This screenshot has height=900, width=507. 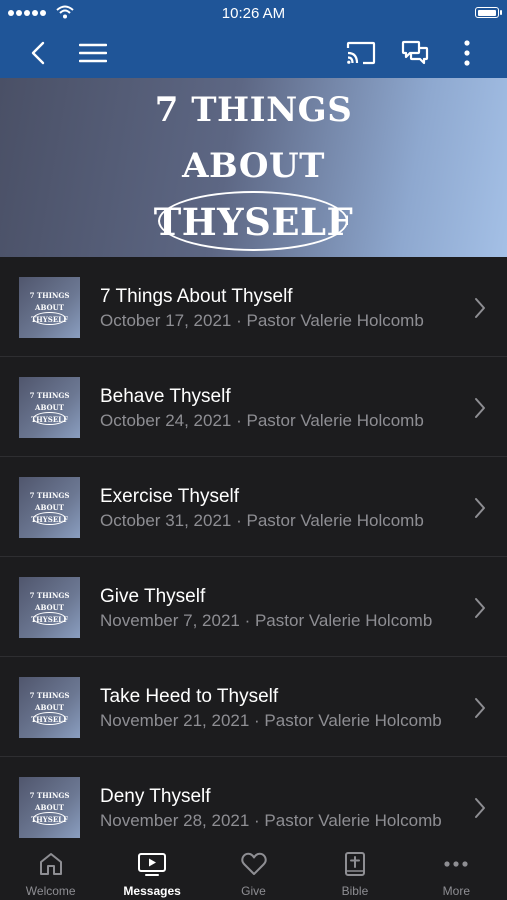 I want to click on heart-icon, so click(x=253, y=863).